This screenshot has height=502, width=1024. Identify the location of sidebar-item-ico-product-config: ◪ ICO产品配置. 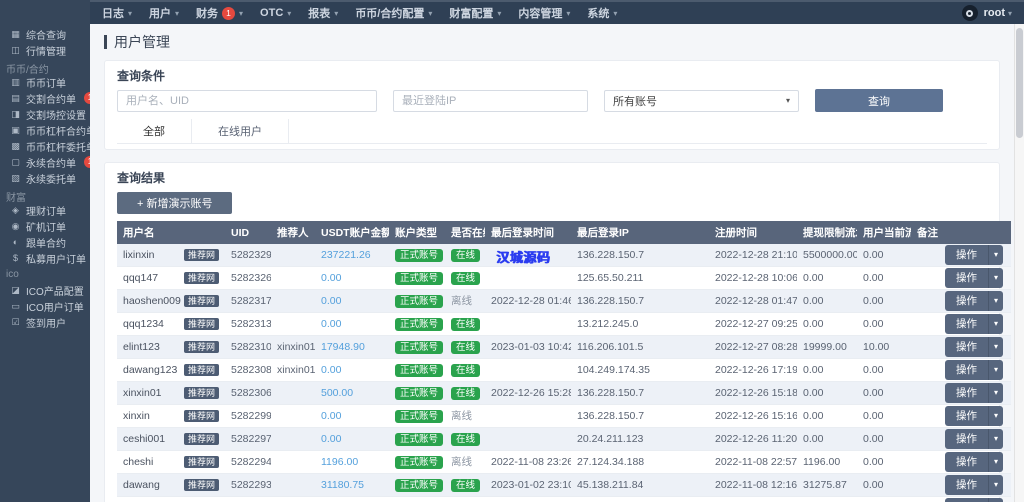
(45, 290).